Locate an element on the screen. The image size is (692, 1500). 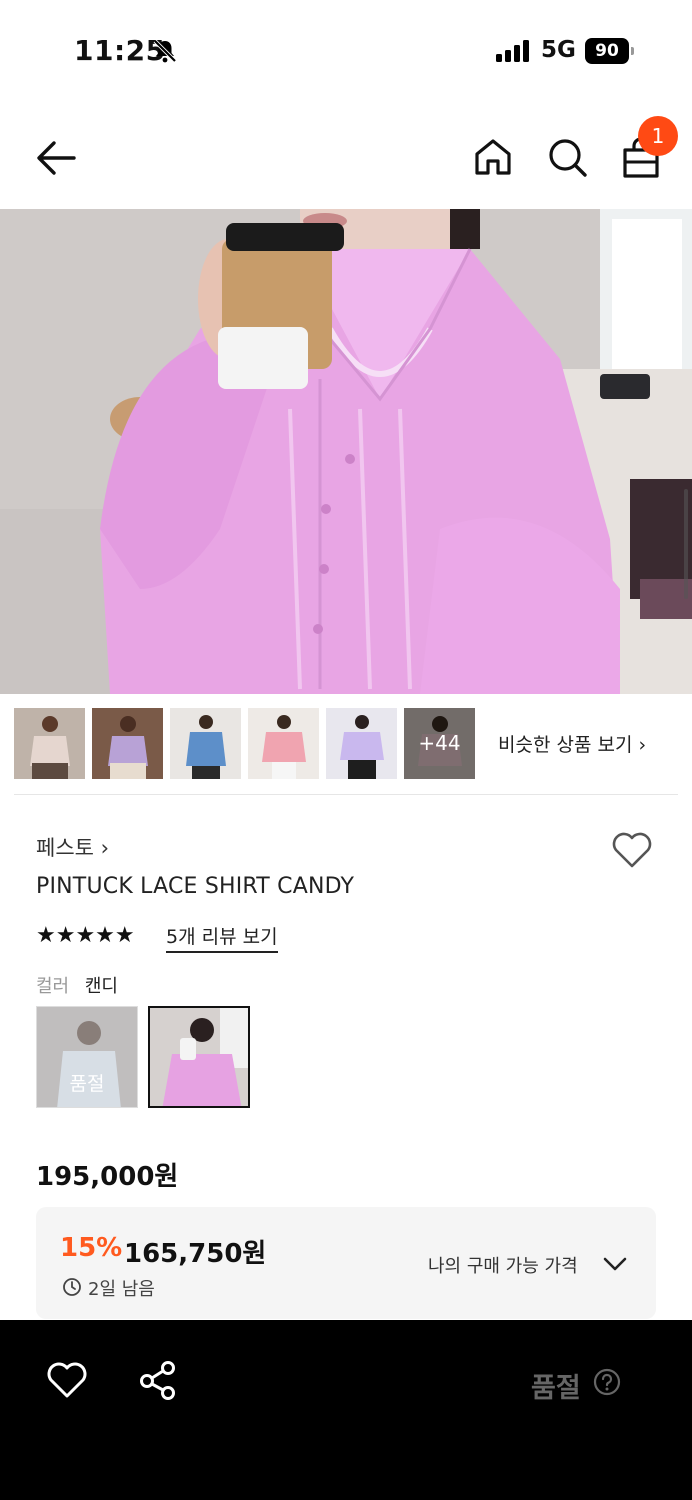
discount-rate: 15% is located at coordinates (91, 1248).